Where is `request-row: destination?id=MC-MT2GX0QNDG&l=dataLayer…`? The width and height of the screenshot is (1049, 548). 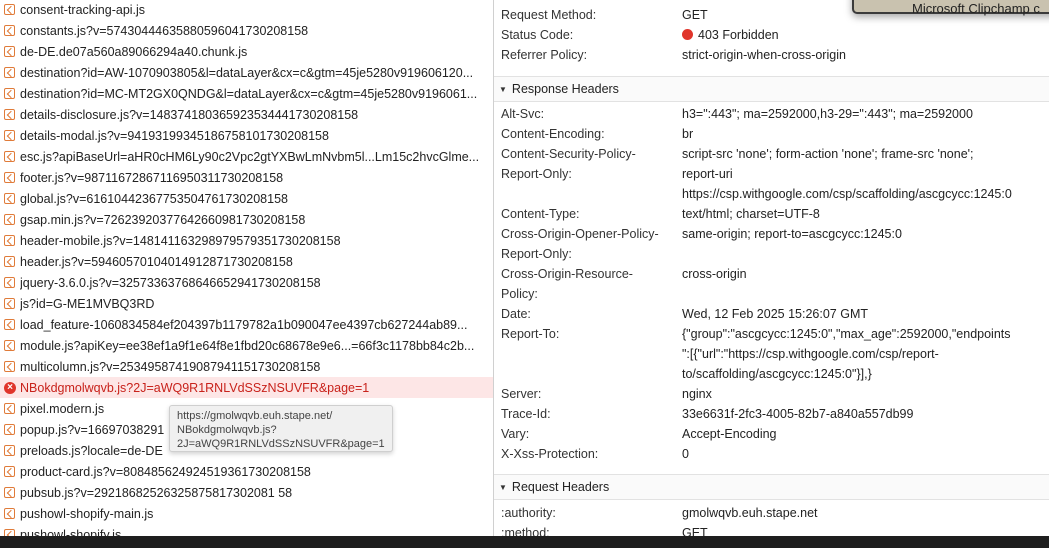
request-row: destination?id=MC-MT2GX0QNDG&l=dataLayer… is located at coordinates (246, 93).